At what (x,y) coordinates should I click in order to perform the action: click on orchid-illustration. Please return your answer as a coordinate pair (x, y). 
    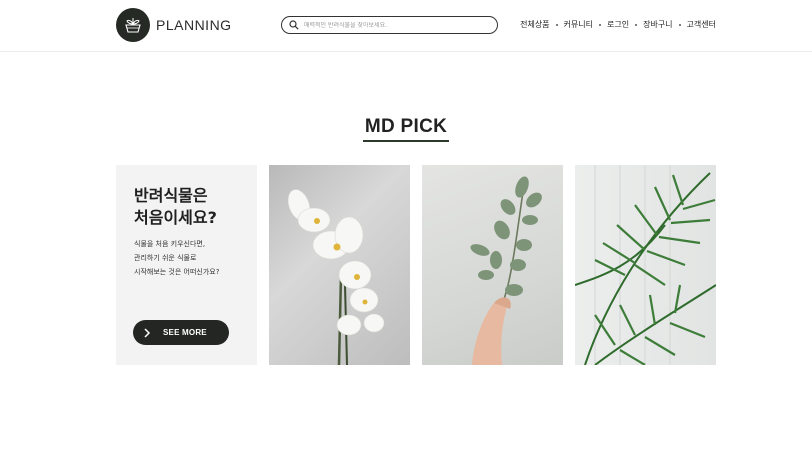
    Looking at the image, I should click on (336, 277).